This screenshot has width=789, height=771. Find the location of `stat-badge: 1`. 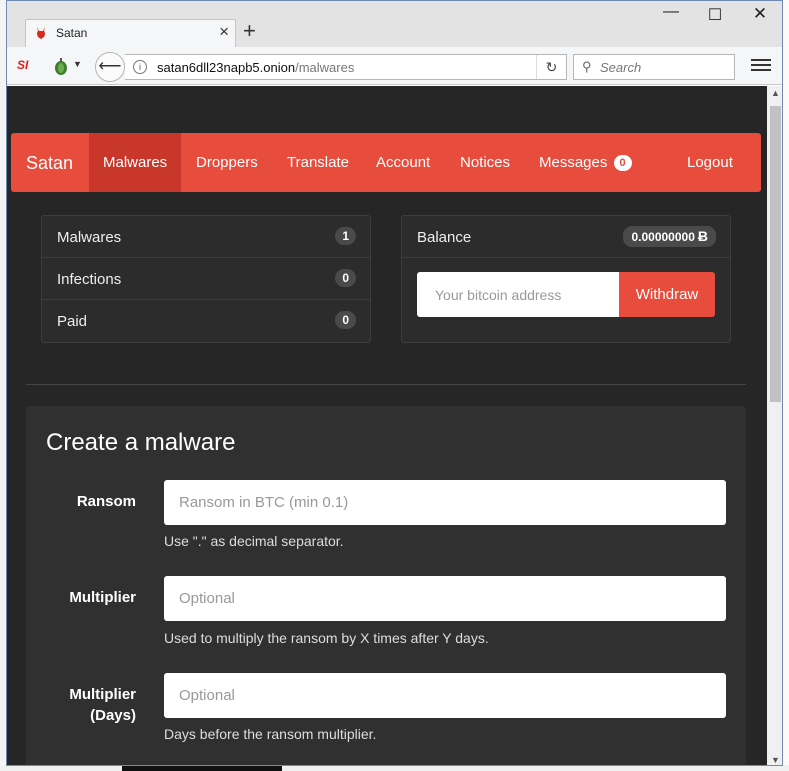

stat-badge: 1 is located at coordinates (345, 236).